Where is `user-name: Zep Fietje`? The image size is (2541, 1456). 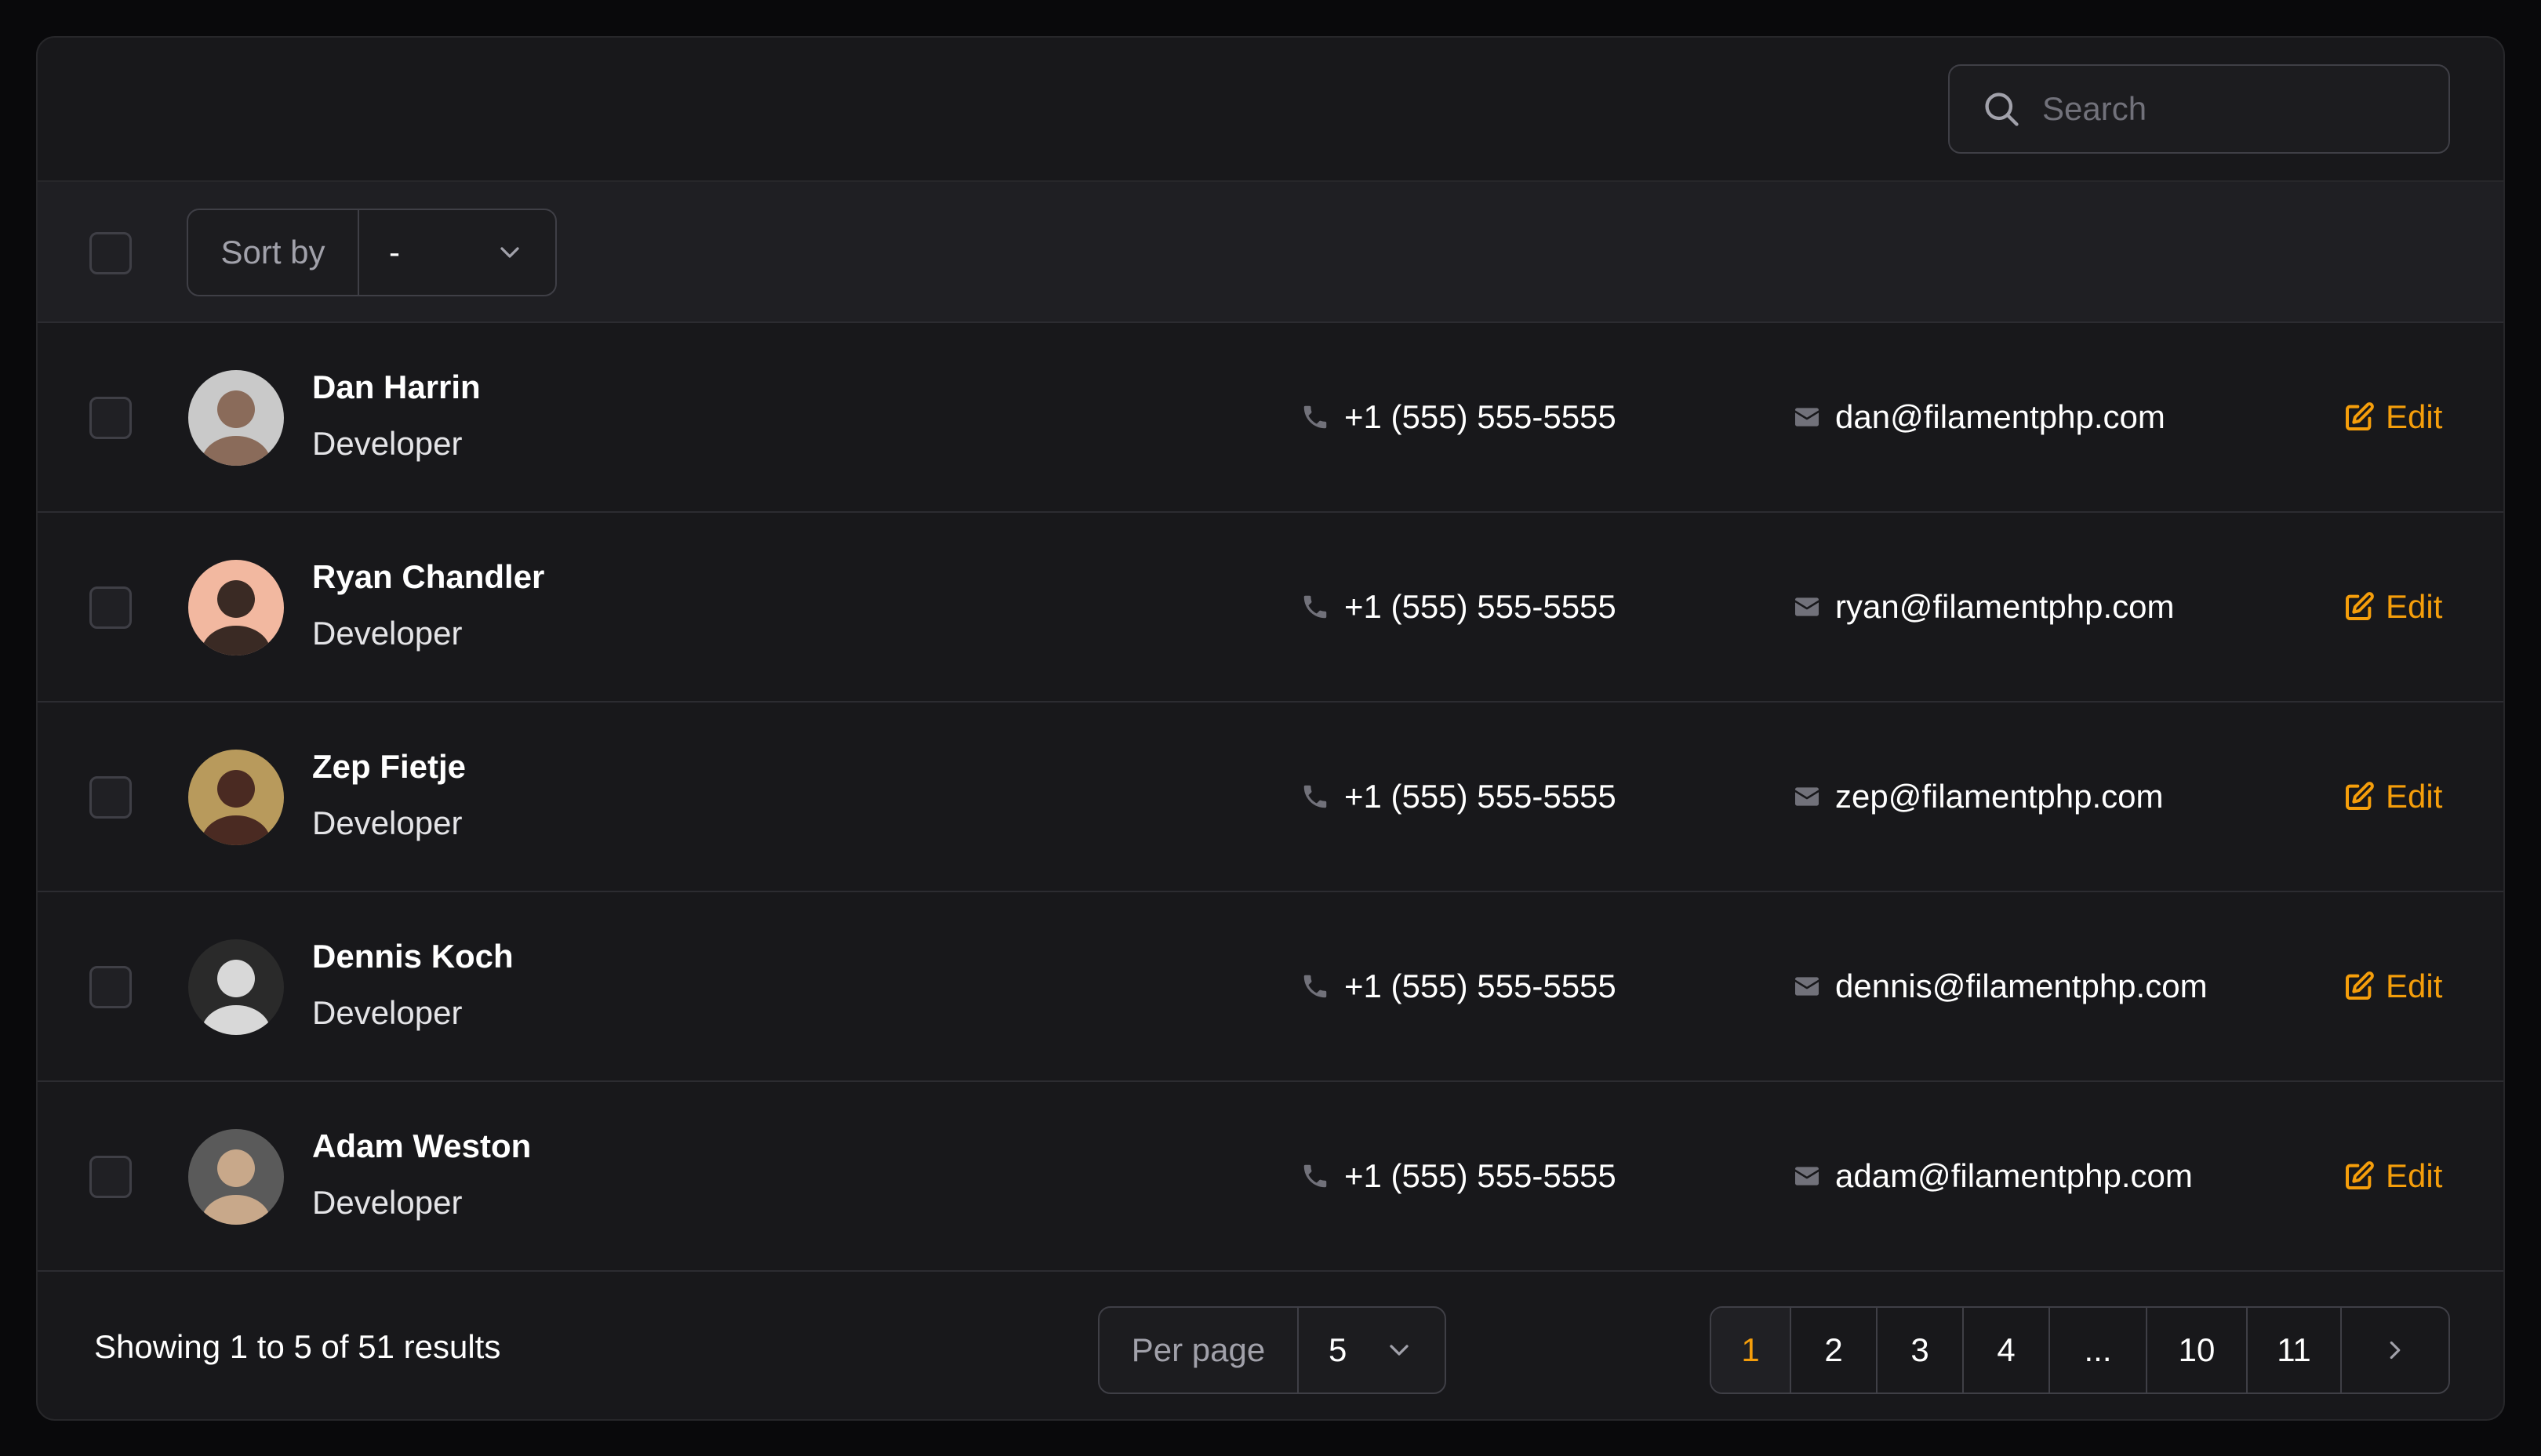 user-name: Zep Fietje is located at coordinates (389, 766).